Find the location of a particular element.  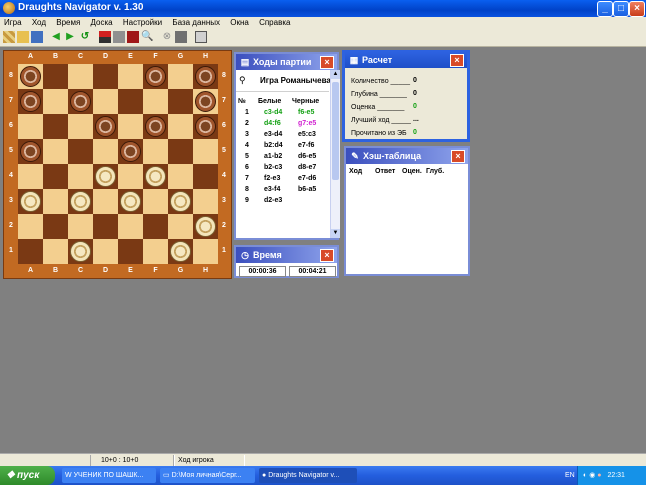

start-button: ❖ пуск is located at coordinates (27, 475).